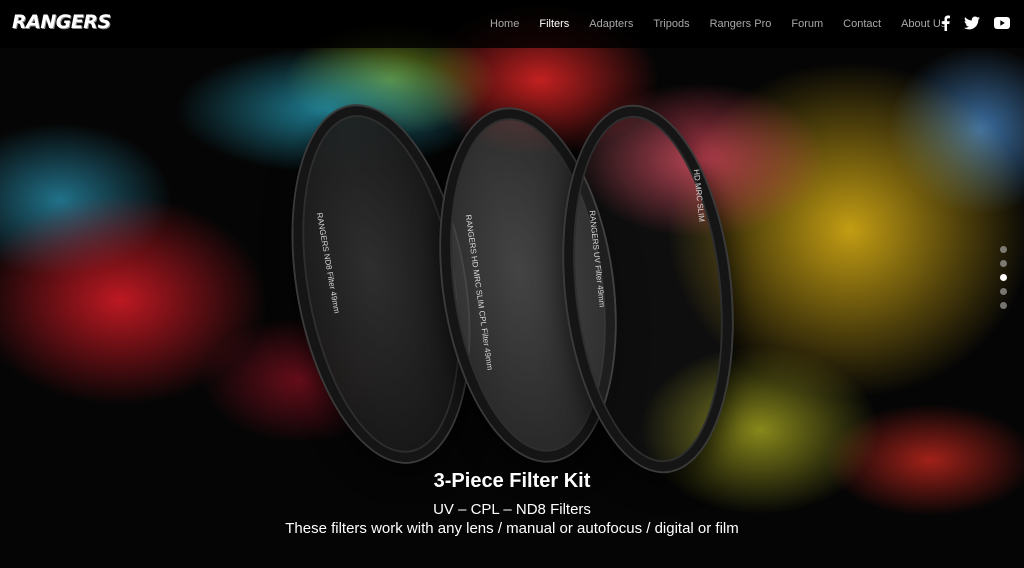 This screenshot has height=568, width=1024. I want to click on nd8-word-text: Filter, so click(331, 281).